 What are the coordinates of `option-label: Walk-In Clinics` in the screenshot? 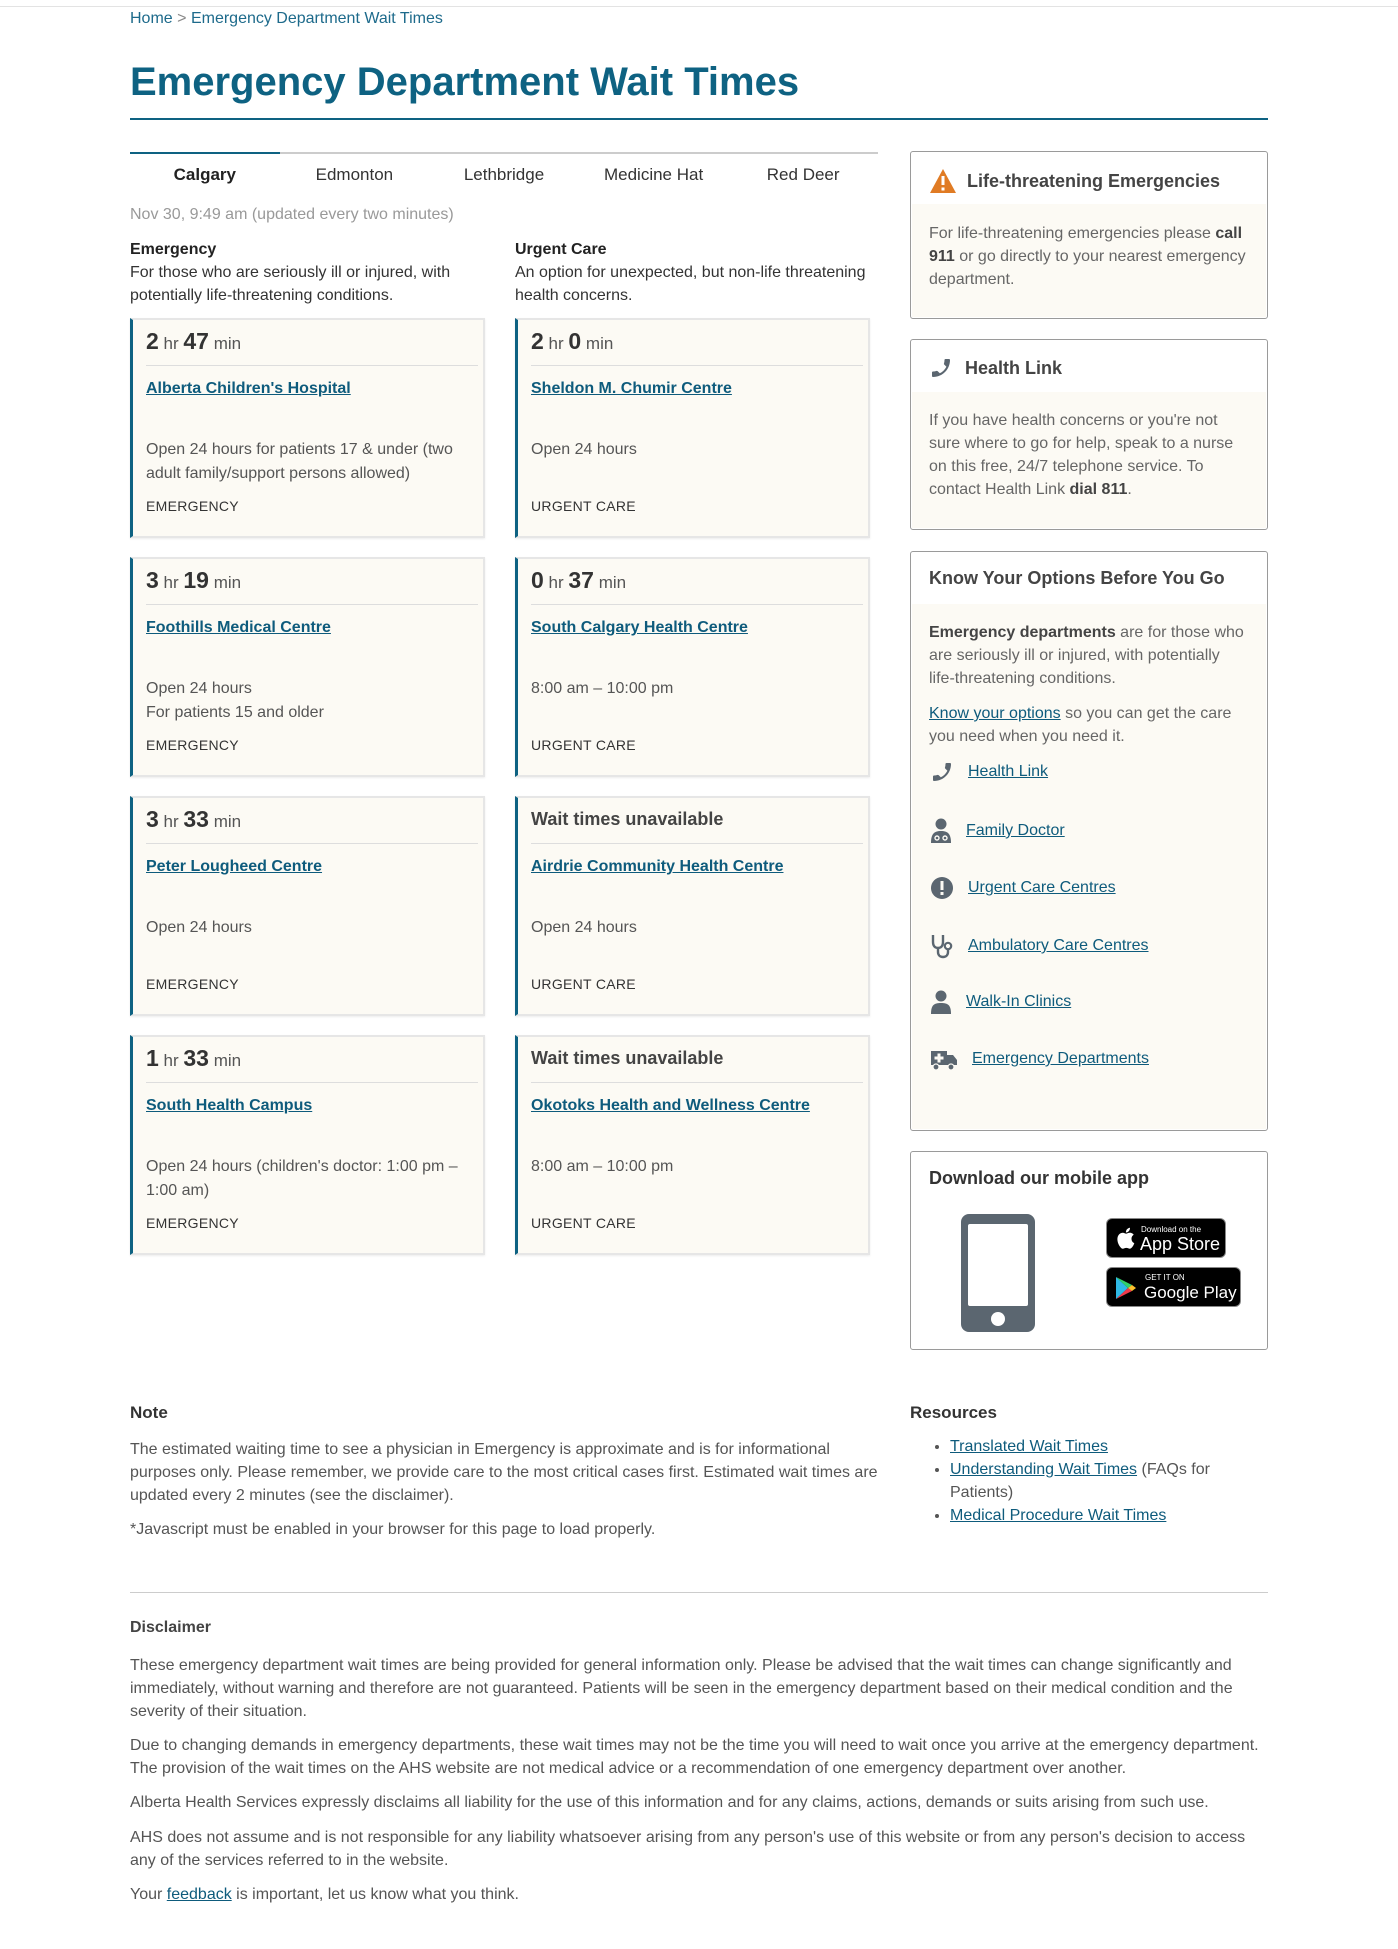 It's located at (1018, 1002).